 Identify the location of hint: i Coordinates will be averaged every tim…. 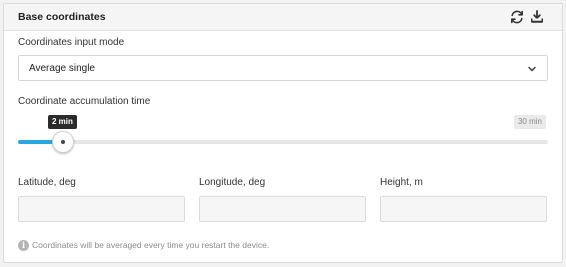
(143, 245).